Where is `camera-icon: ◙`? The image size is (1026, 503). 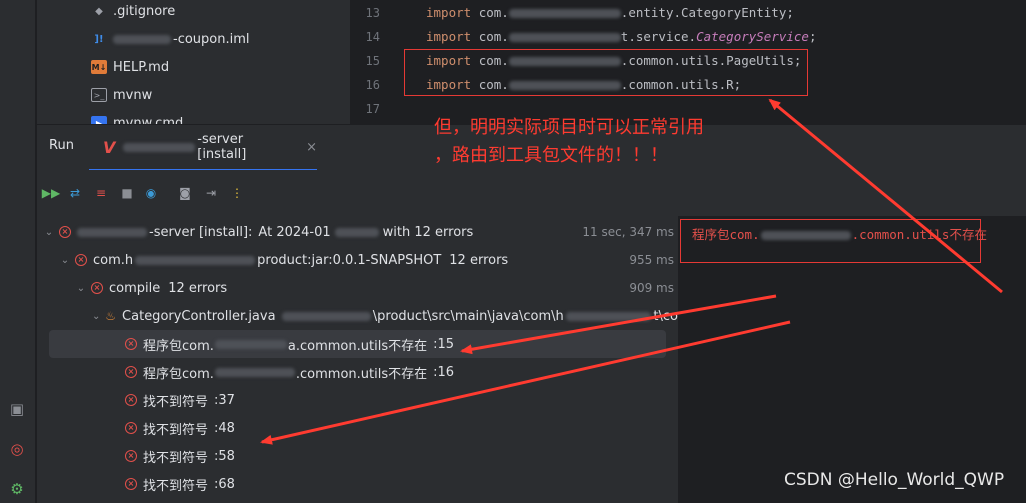
camera-icon: ◙ is located at coordinates (185, 193).